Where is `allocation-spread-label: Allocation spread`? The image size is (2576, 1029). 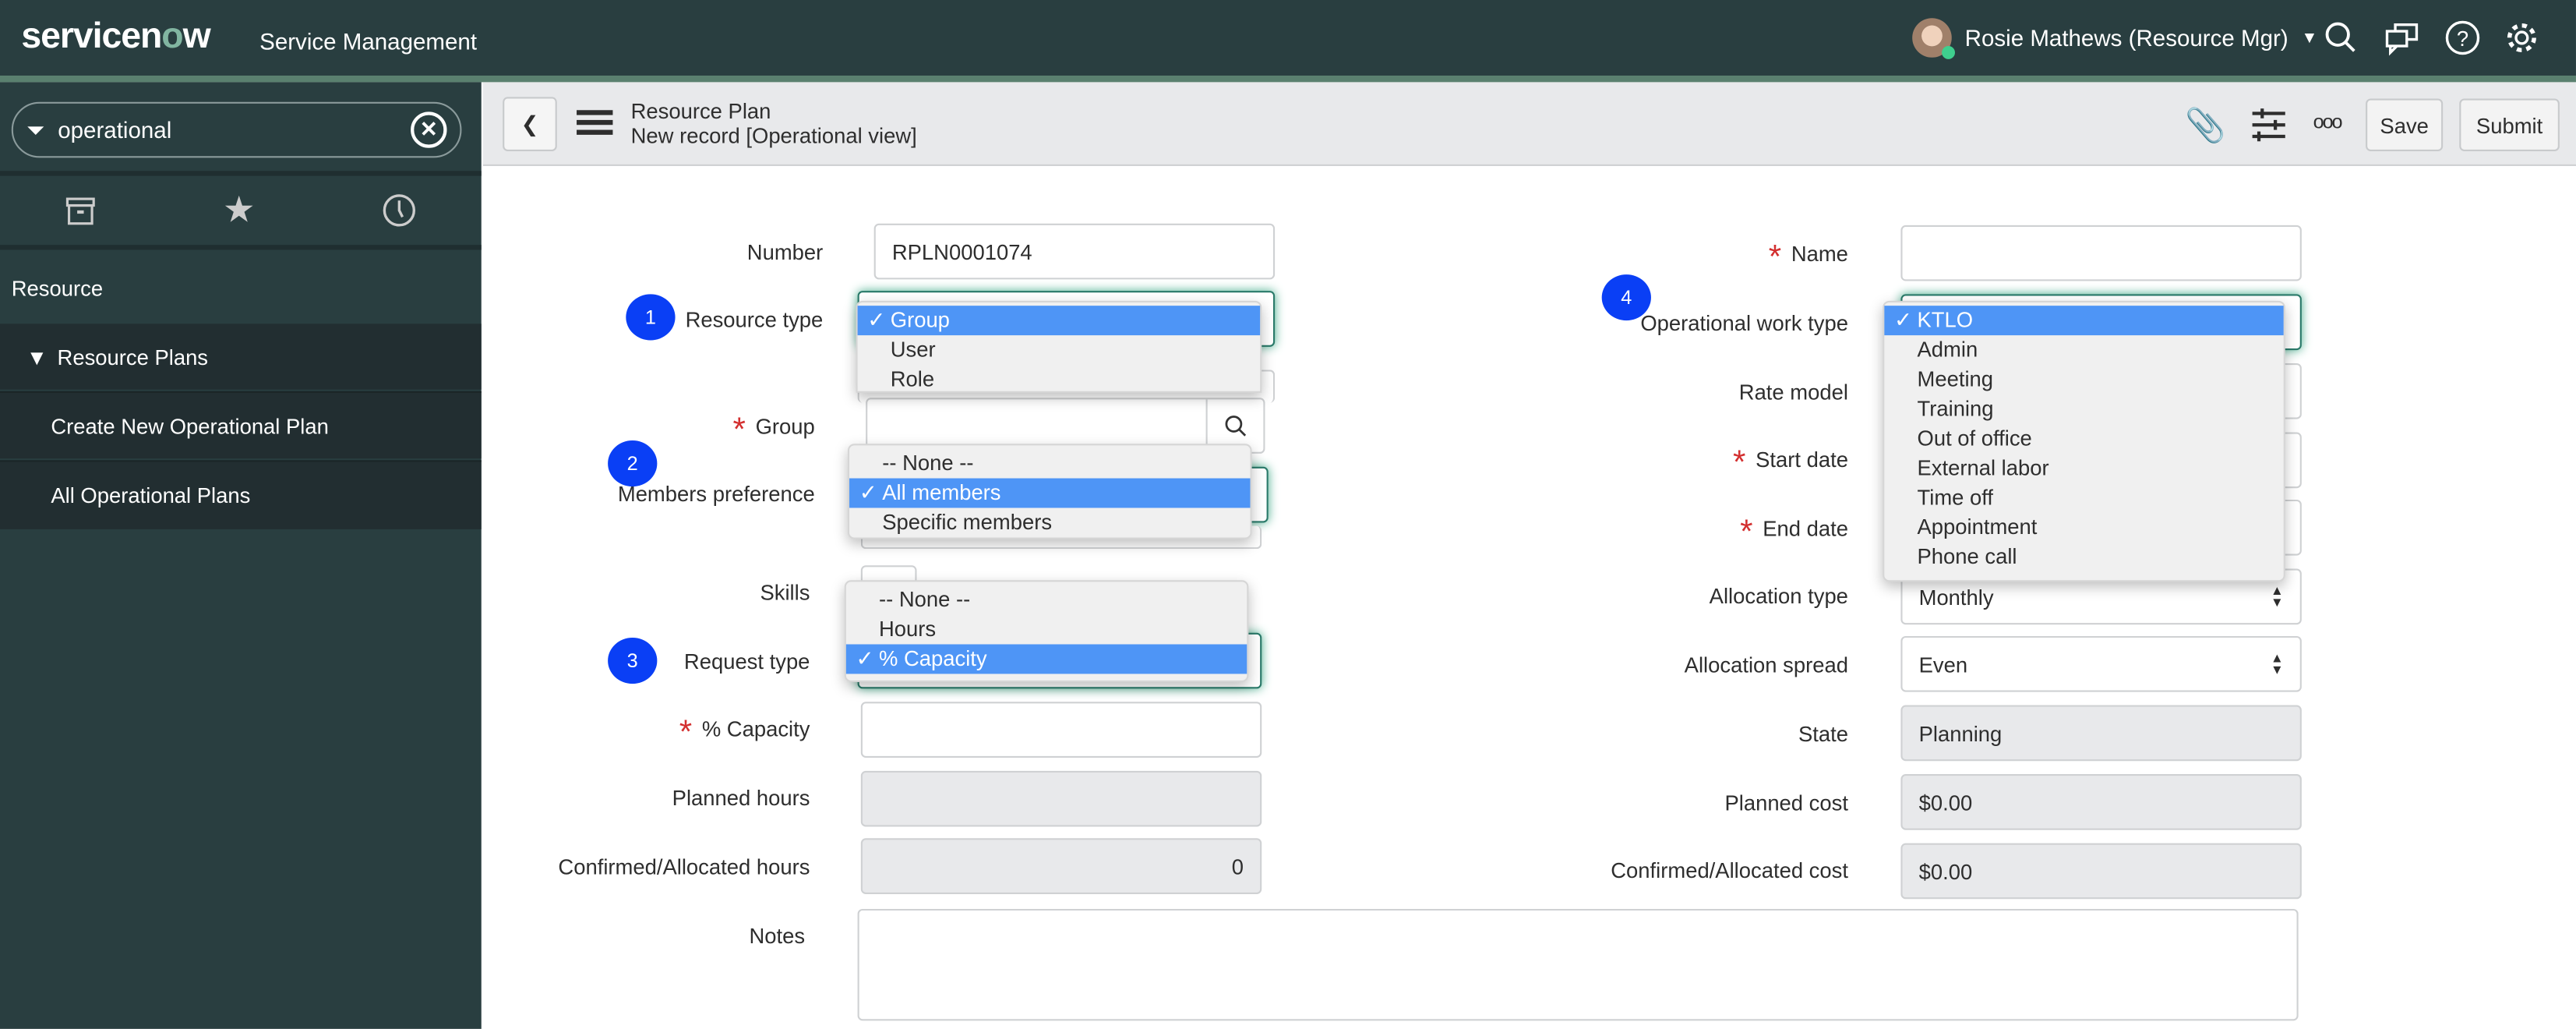 allocation-spread-label: Allocation spread is located at coordinates (1766, 664).